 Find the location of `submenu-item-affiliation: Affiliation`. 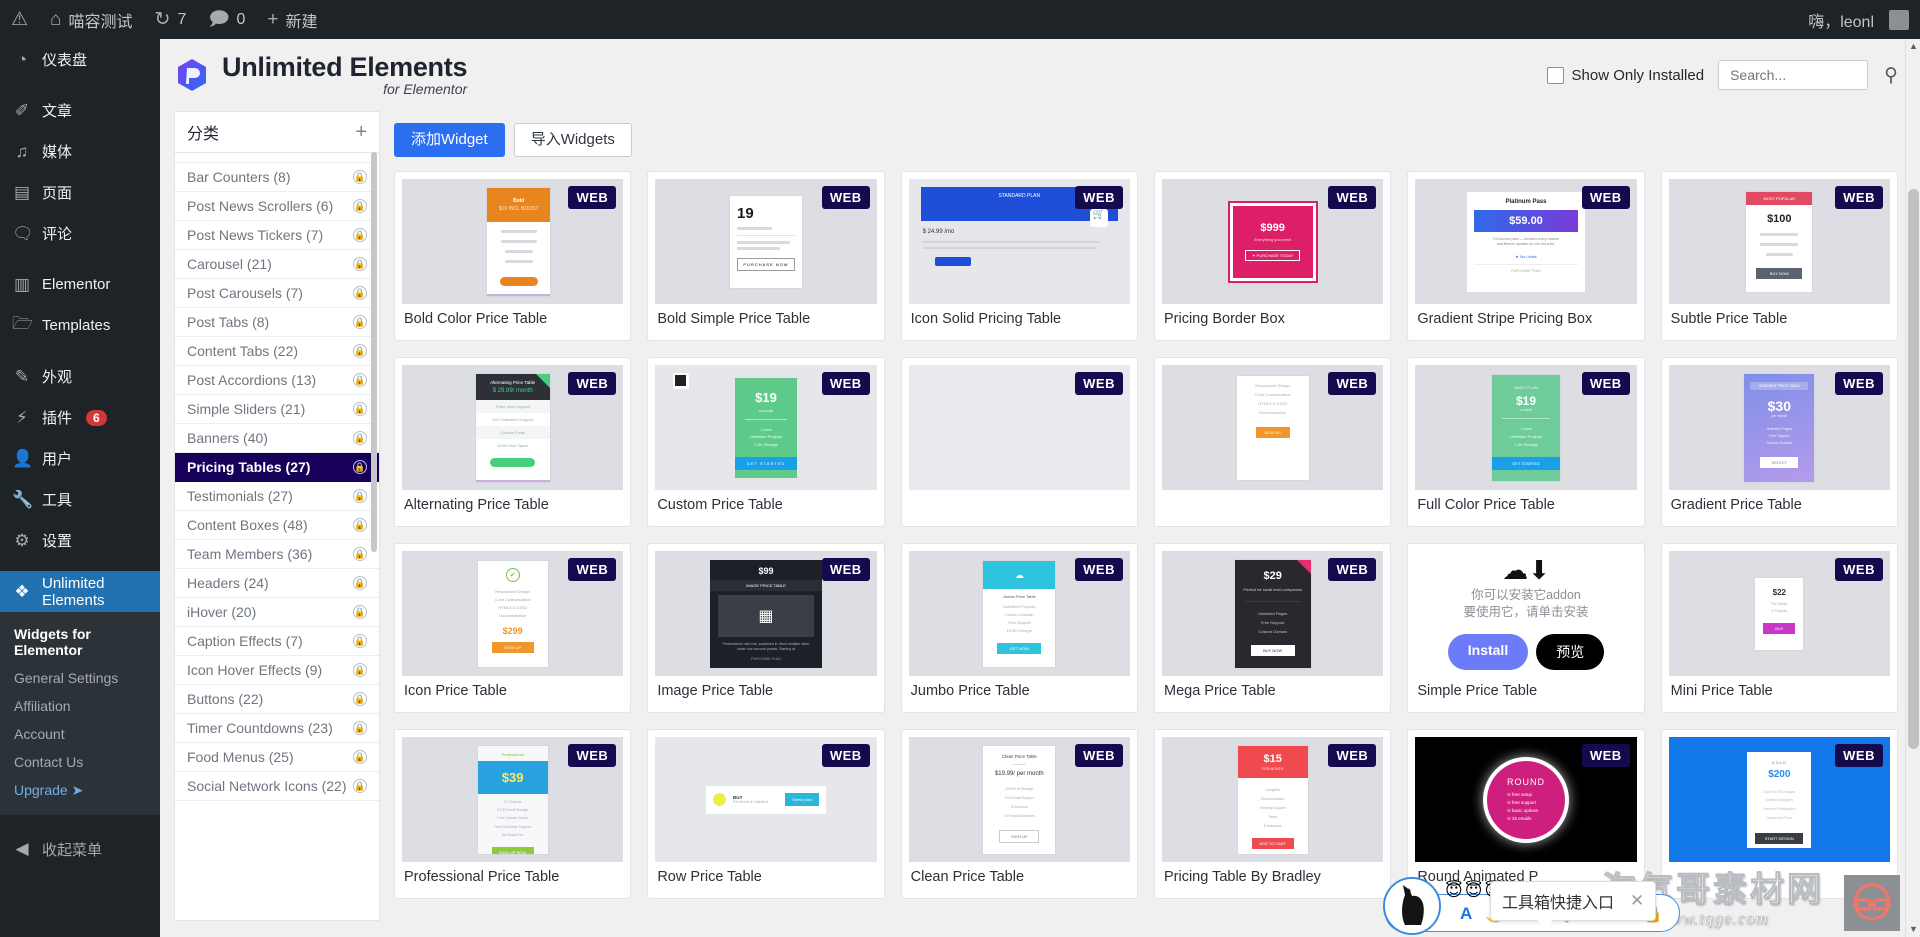

submenu-item-affiliation: Affiliation is located at coordinates (80, 706).